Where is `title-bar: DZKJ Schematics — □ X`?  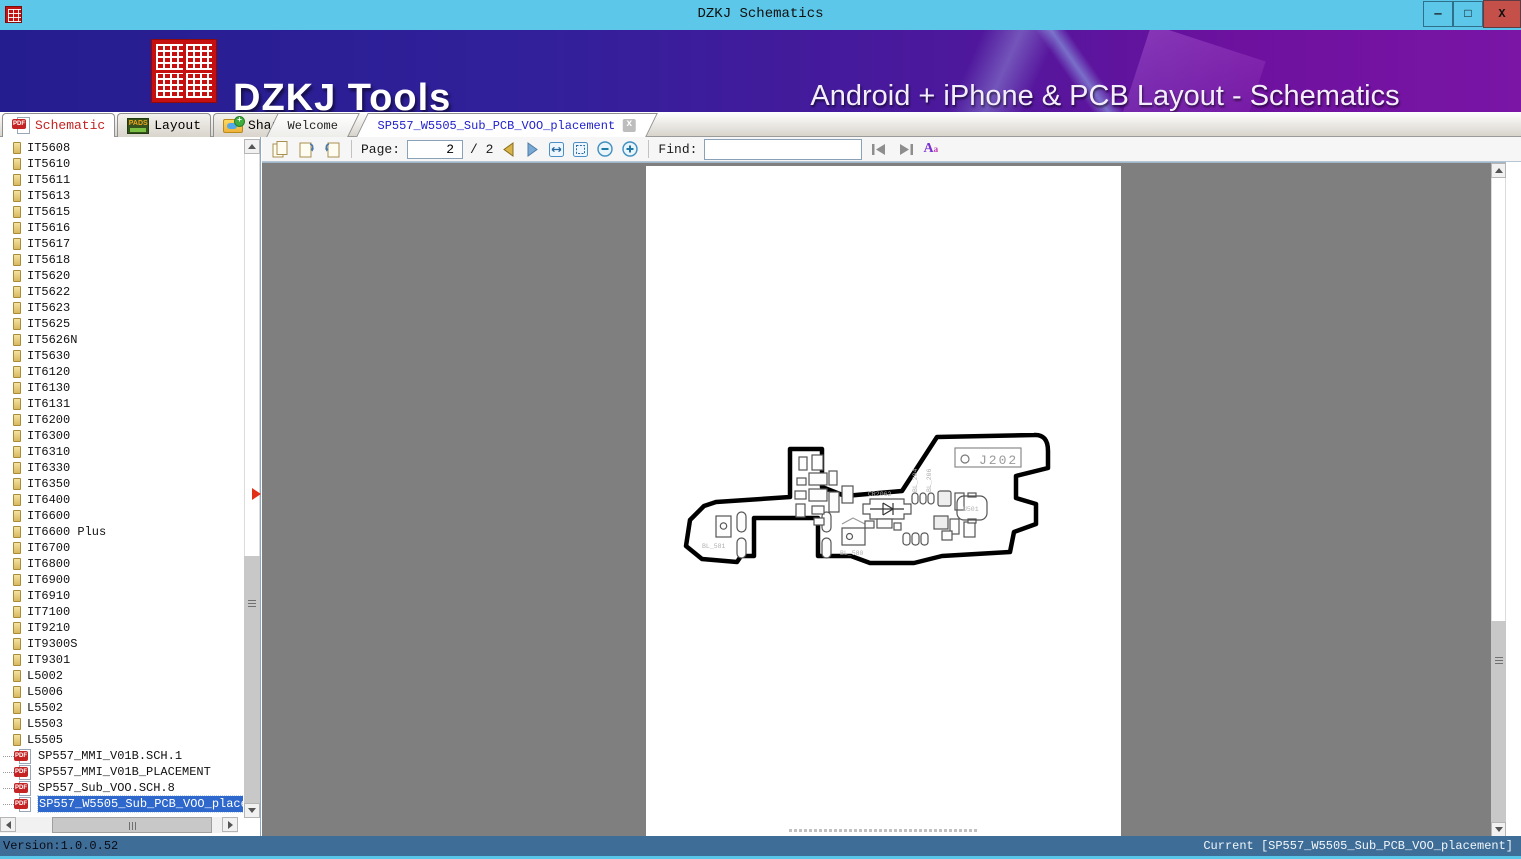
title-bar: DZKJ Schematics — □ X is located at coordinates (760, 15).